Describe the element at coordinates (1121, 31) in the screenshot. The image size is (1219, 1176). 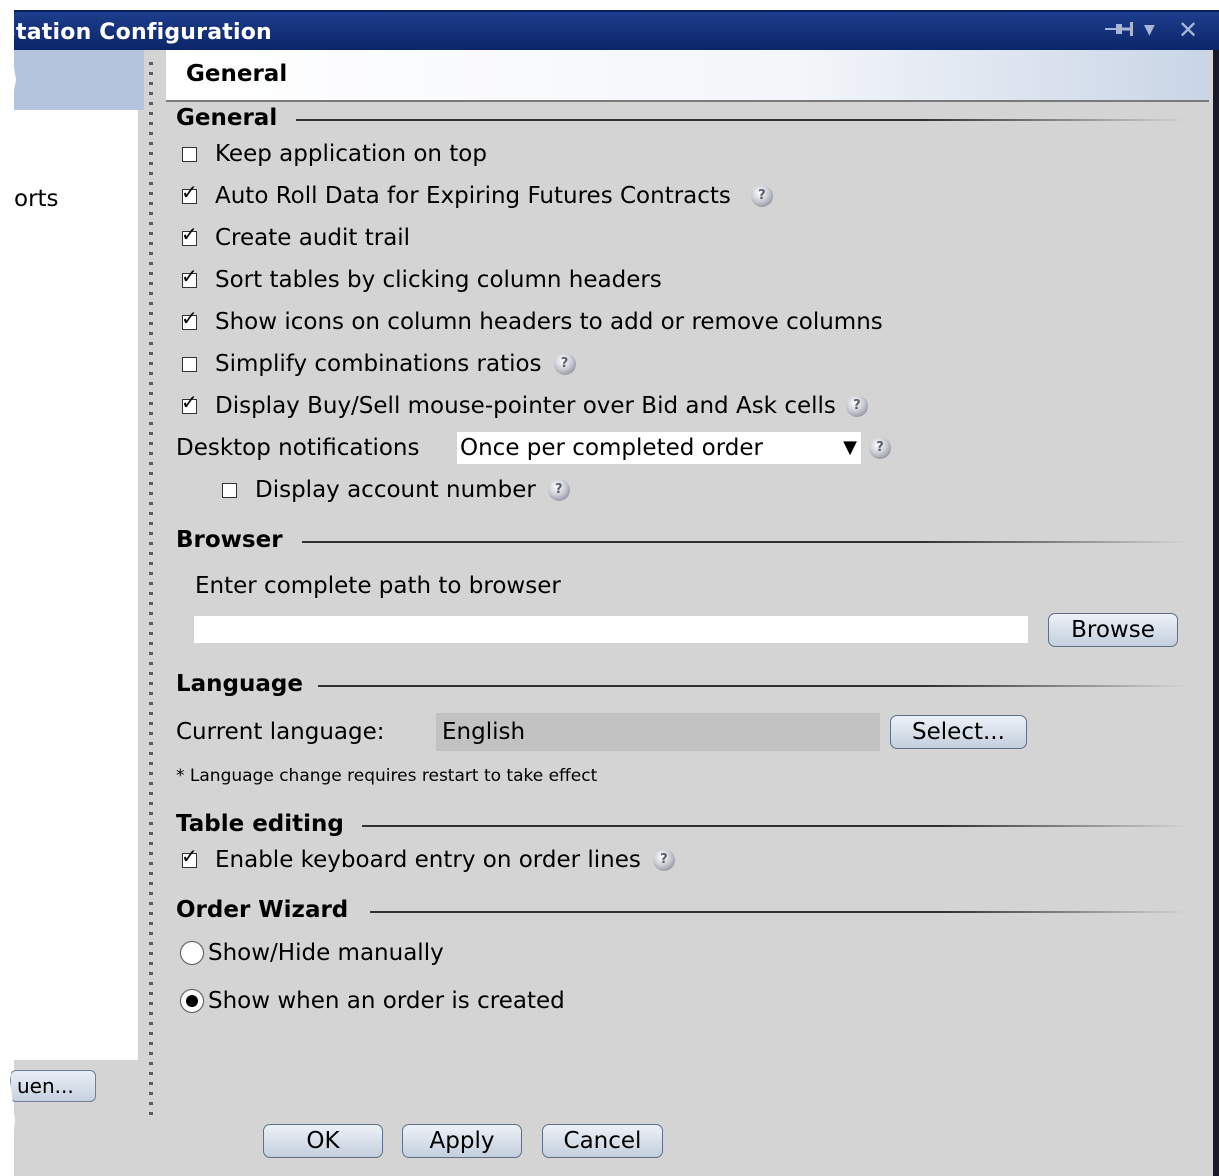
I see `pin-icon` at that location.